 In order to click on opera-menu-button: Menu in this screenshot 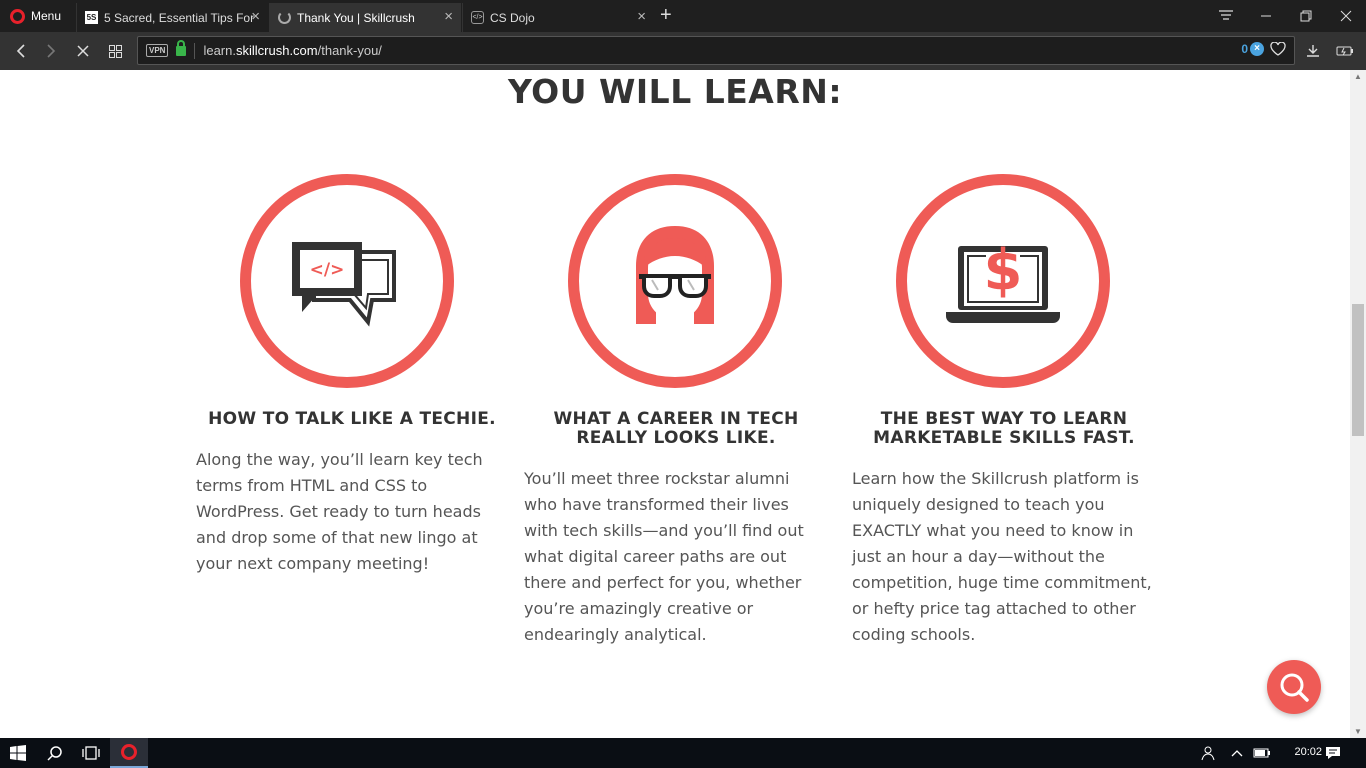, I will do `click(36, 16)`.